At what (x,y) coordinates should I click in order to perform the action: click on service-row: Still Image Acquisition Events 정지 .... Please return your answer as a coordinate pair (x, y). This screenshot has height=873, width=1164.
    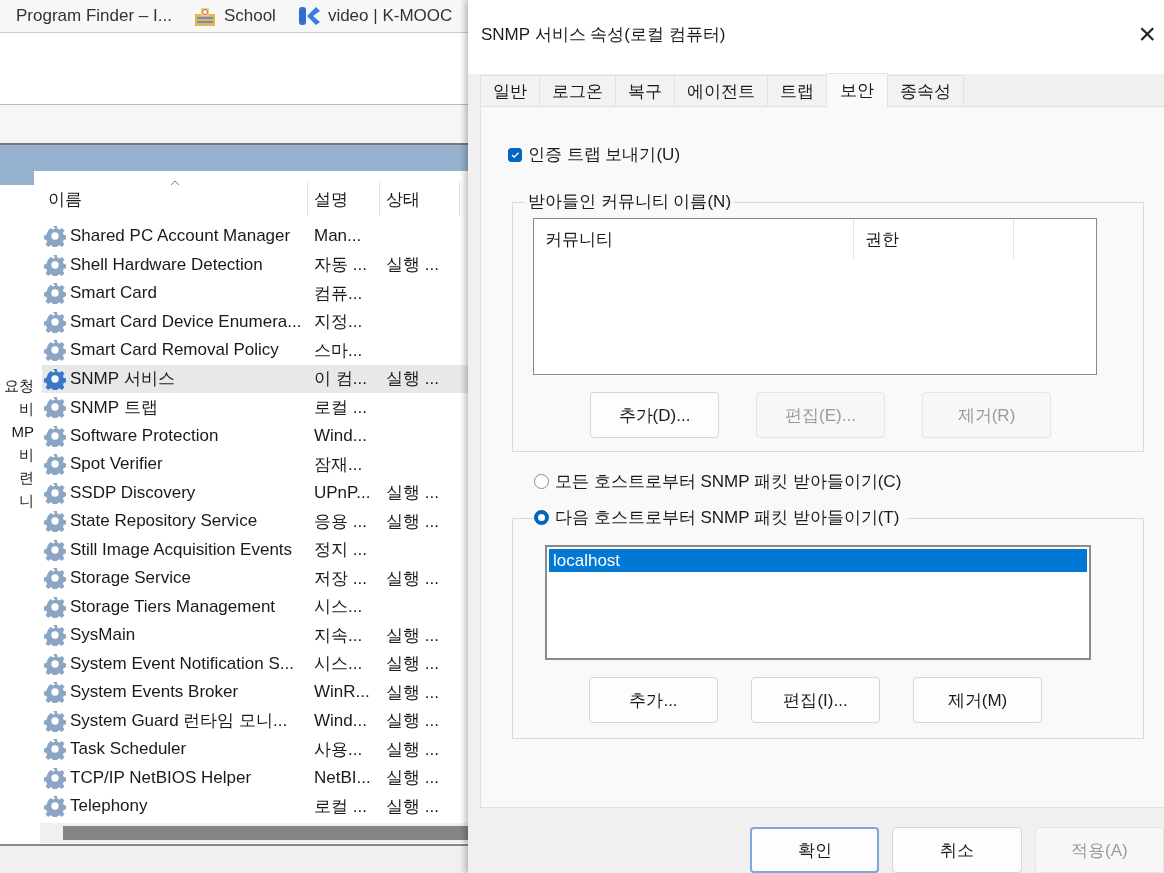
    Looking at the image, I should click on (255, 549).